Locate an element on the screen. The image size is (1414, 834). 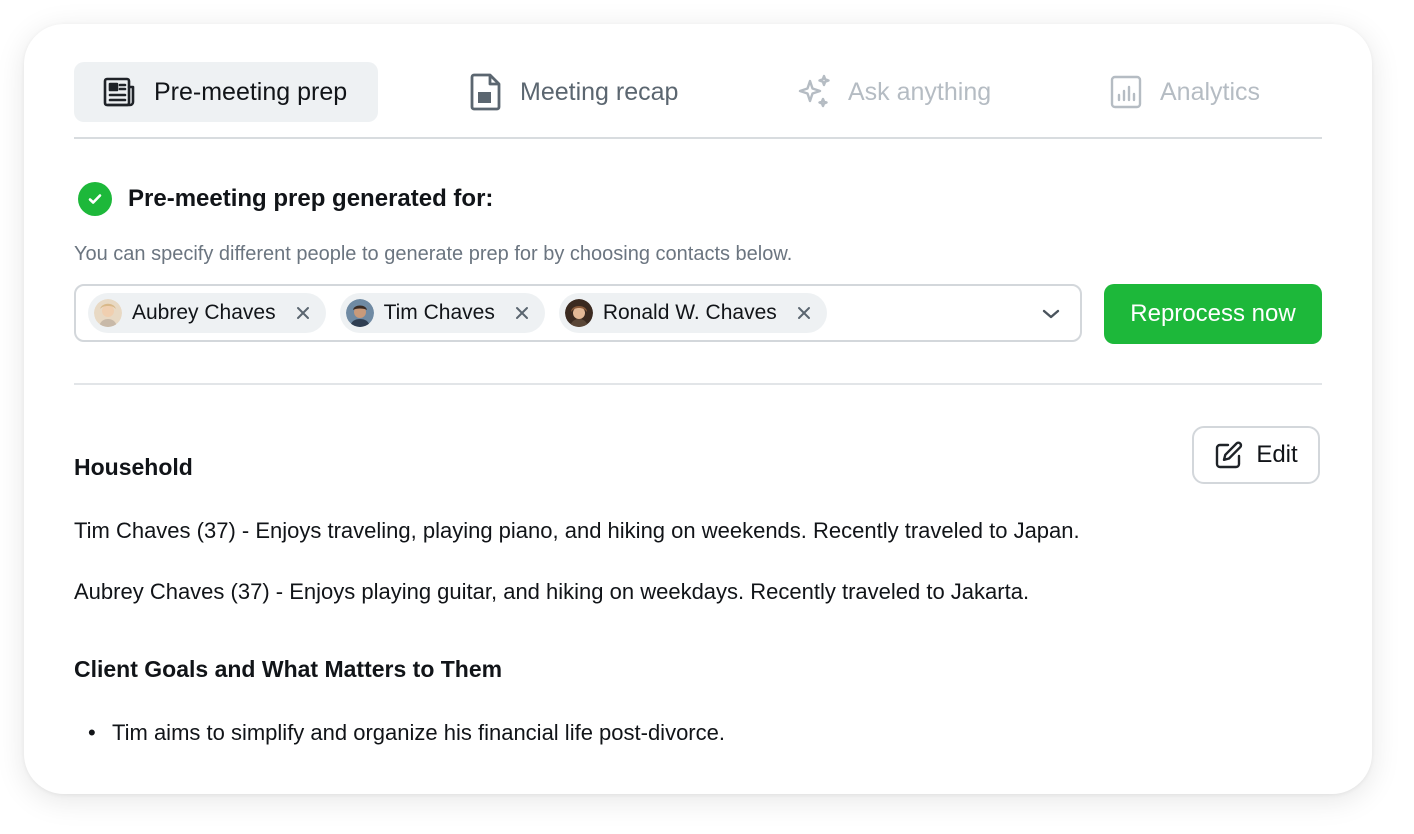
status-row: Pre-meeting prep generated for: is located at coordinates (285, 199).